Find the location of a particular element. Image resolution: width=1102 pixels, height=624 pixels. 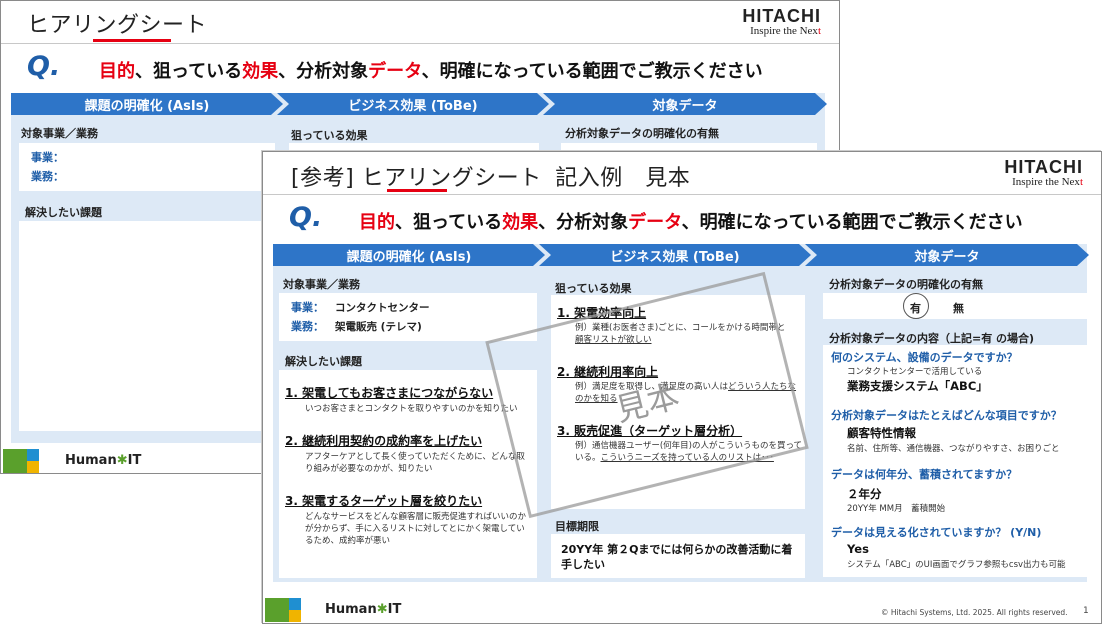

qa-4-question: データは見える化されていますか？ (Y/N) is located at coordinates (936, 532).